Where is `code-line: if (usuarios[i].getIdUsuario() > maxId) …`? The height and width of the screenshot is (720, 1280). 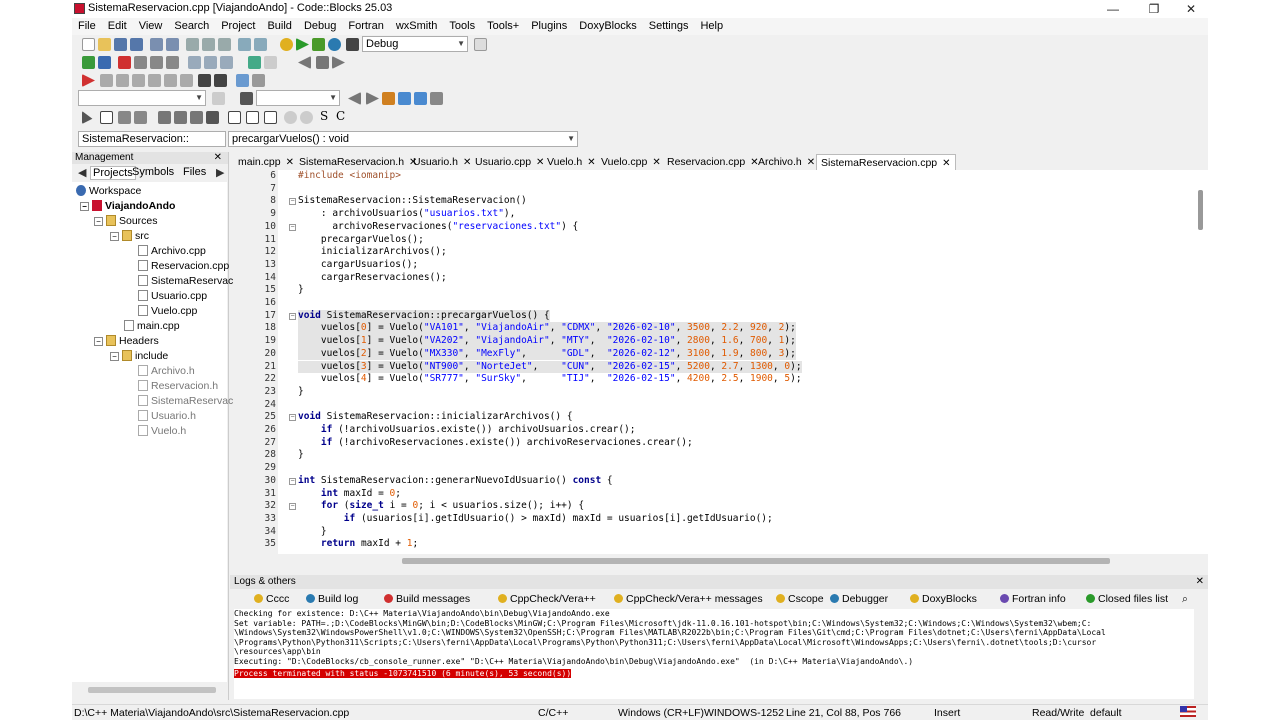
code-line: if (usuarios[i].getIdUsuario() > maxId) … is located at coordinates (535, 519).